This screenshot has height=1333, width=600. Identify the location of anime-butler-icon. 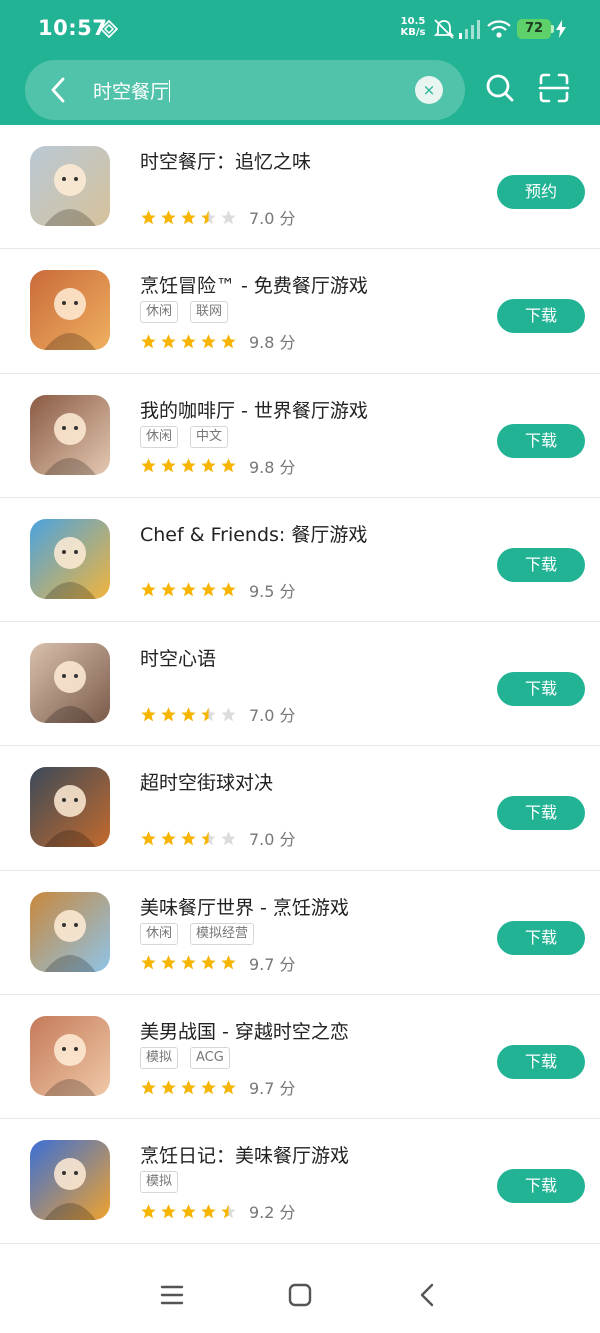
(70, 186).